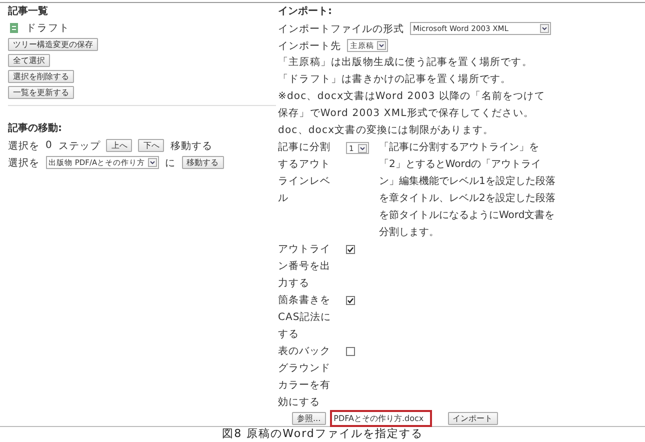 This screenshot has height=442, width=645. Describe the element at coordinates (41, 92) in the screenshot. I see `action-button: 一覧を更新する` at that location.